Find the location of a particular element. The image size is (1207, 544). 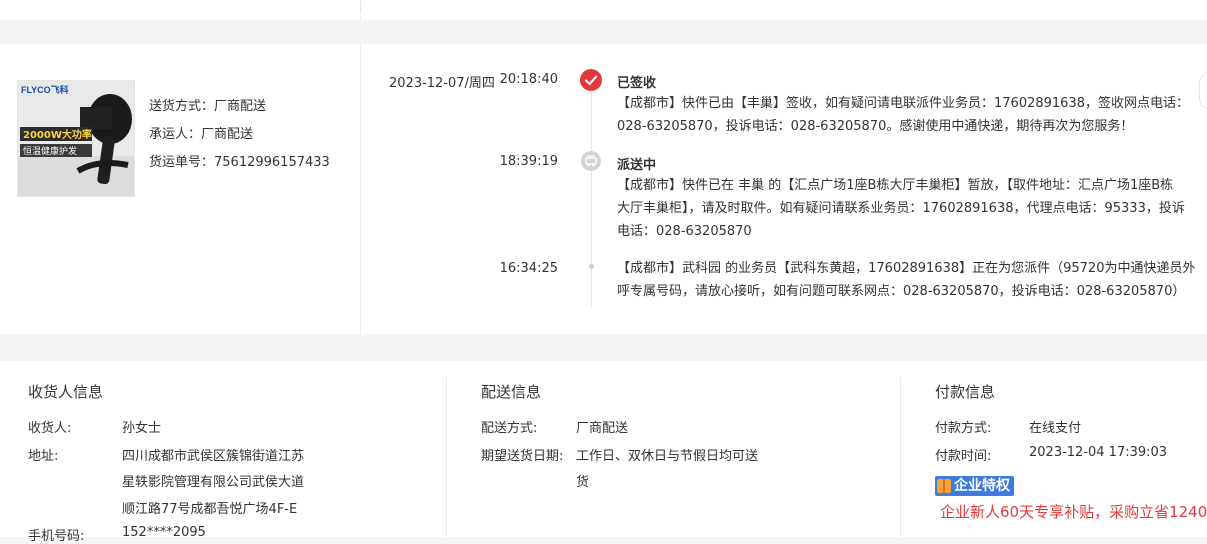

timeline-dot is located at coordinates (591, 266).